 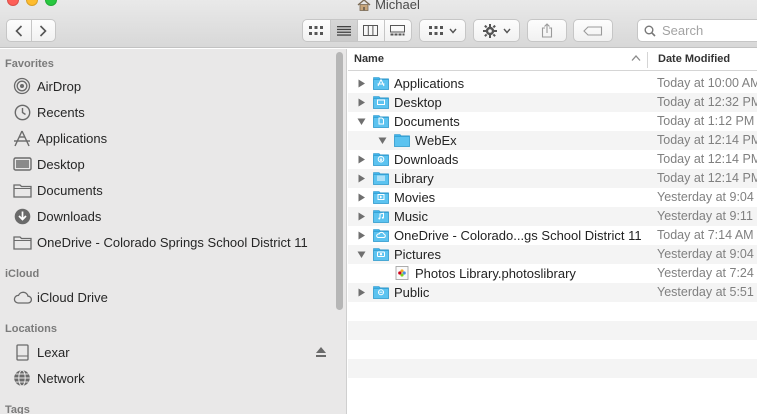 I want to click on chevron-left-icon, so click(x=19, y=30).